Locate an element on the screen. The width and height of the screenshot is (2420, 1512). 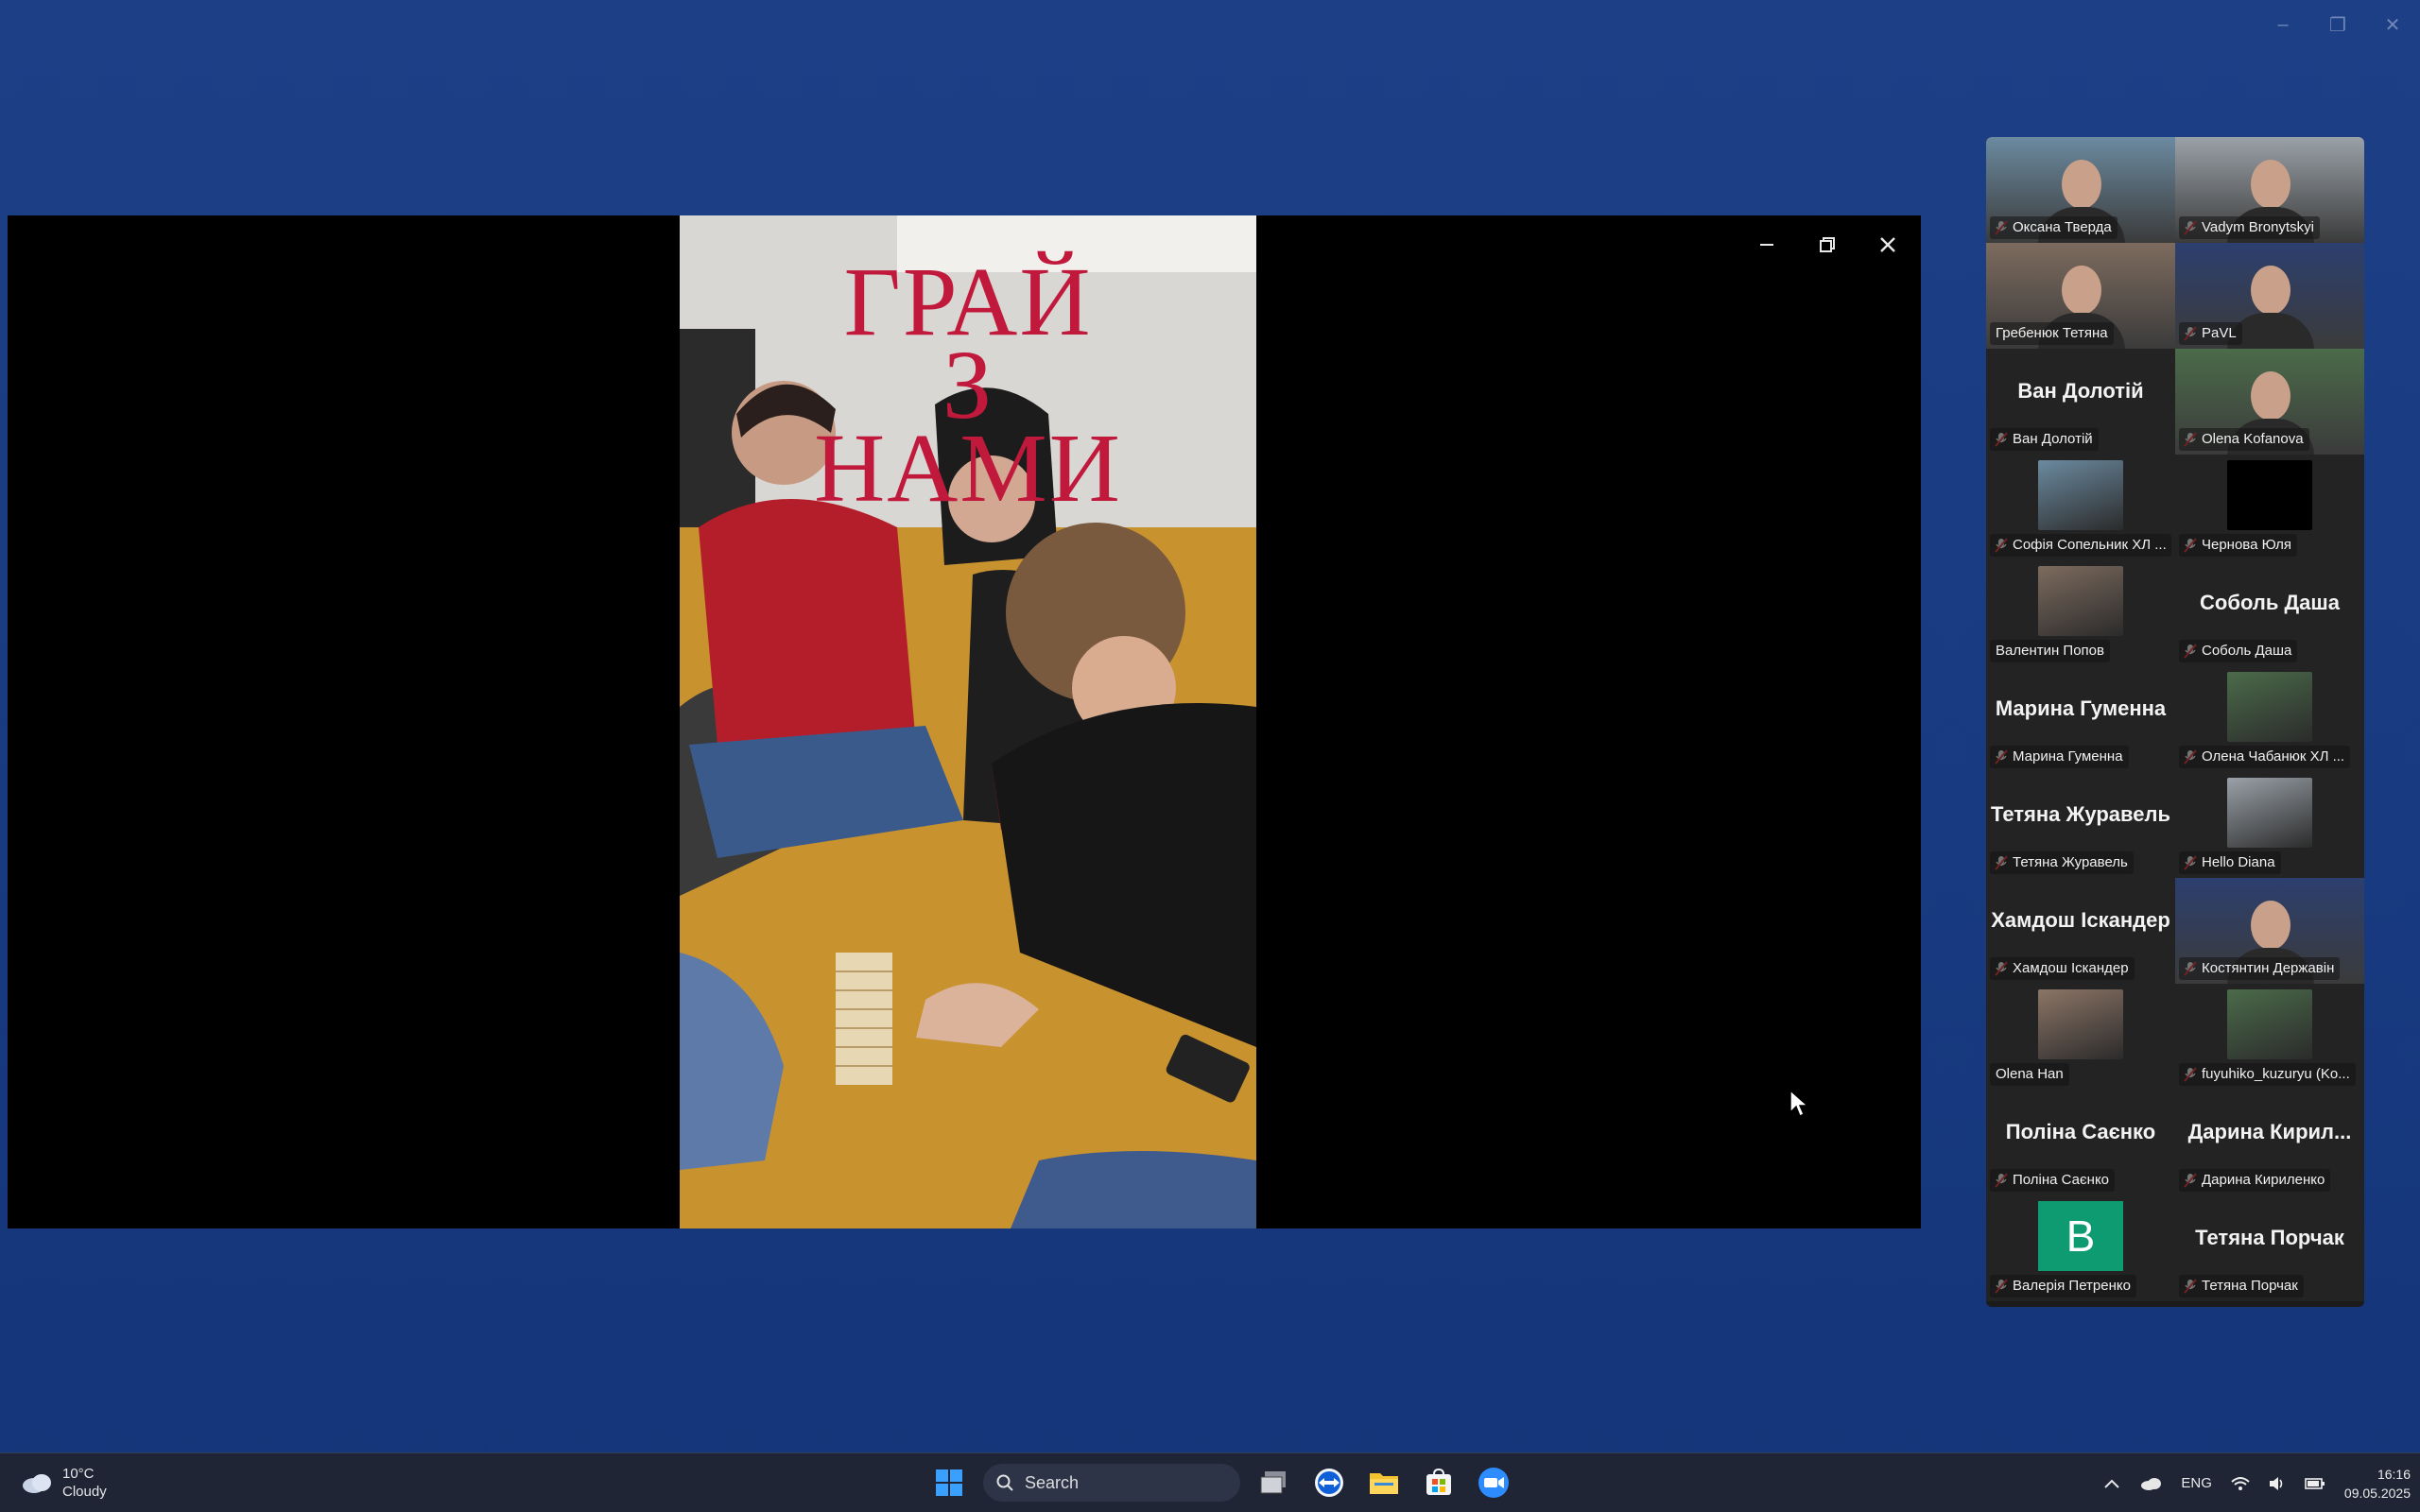
participant-name-label: Чернова Юля is located at coordinates (2238, 545).